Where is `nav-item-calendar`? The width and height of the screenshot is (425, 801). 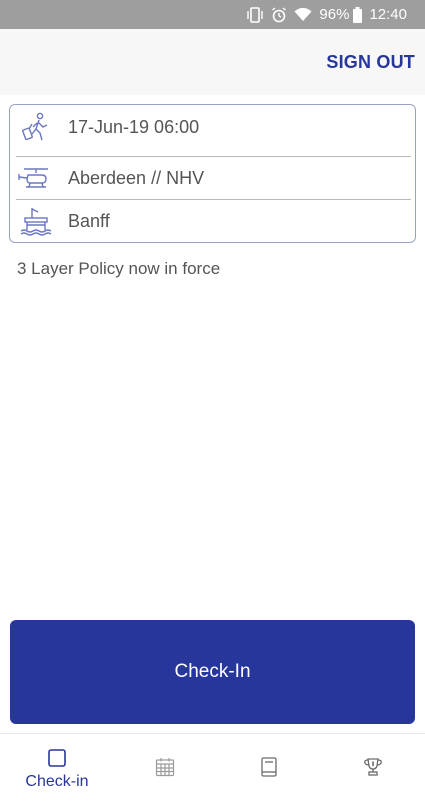
nav-item-calendar is located at coordinates (165, 767).